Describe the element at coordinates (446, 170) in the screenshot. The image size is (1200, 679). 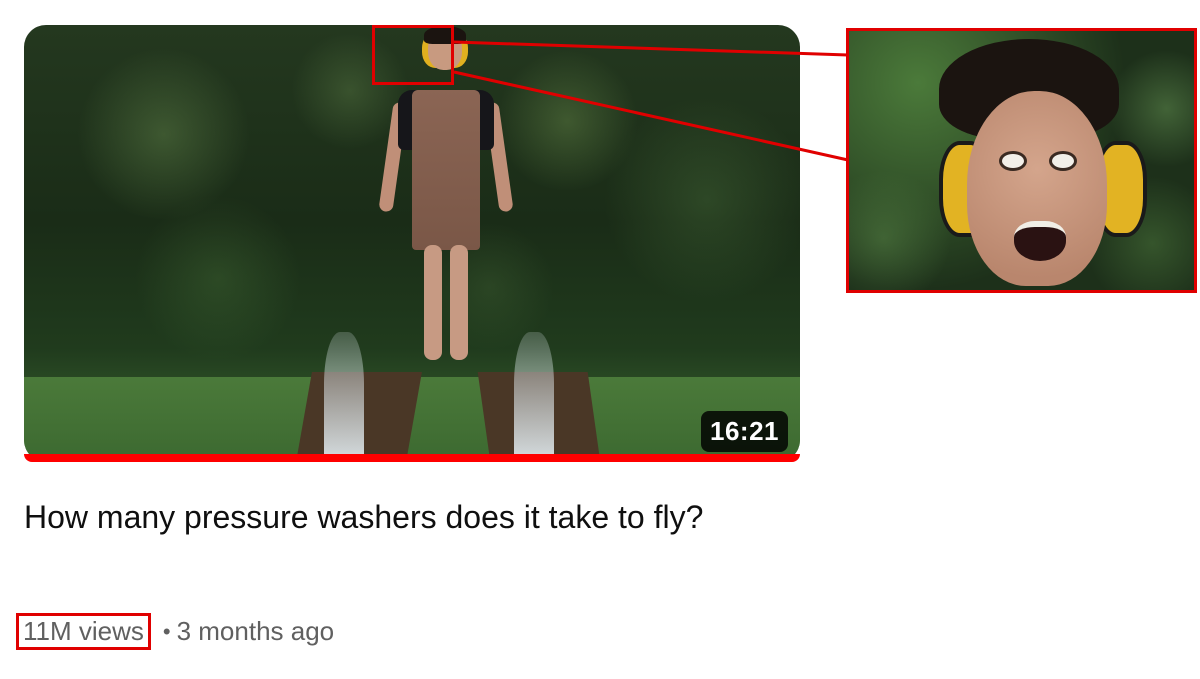
I see `leather-apron` at that location.